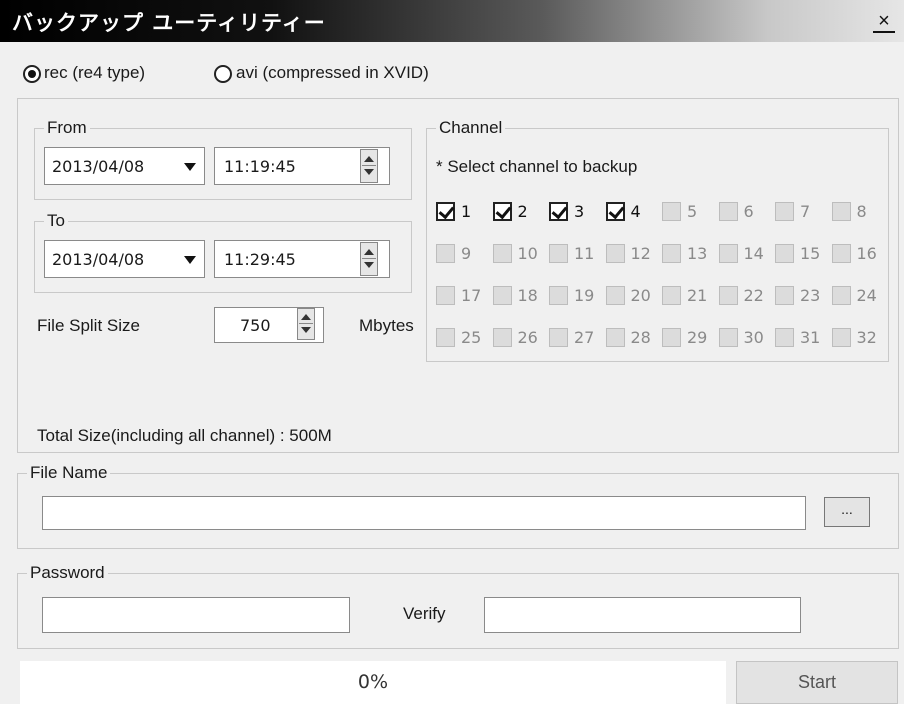 The image size is (904, 704). Describe the element at coordinates (471, 128) in the screenshot. I see `channel-label: Channel` at that location.